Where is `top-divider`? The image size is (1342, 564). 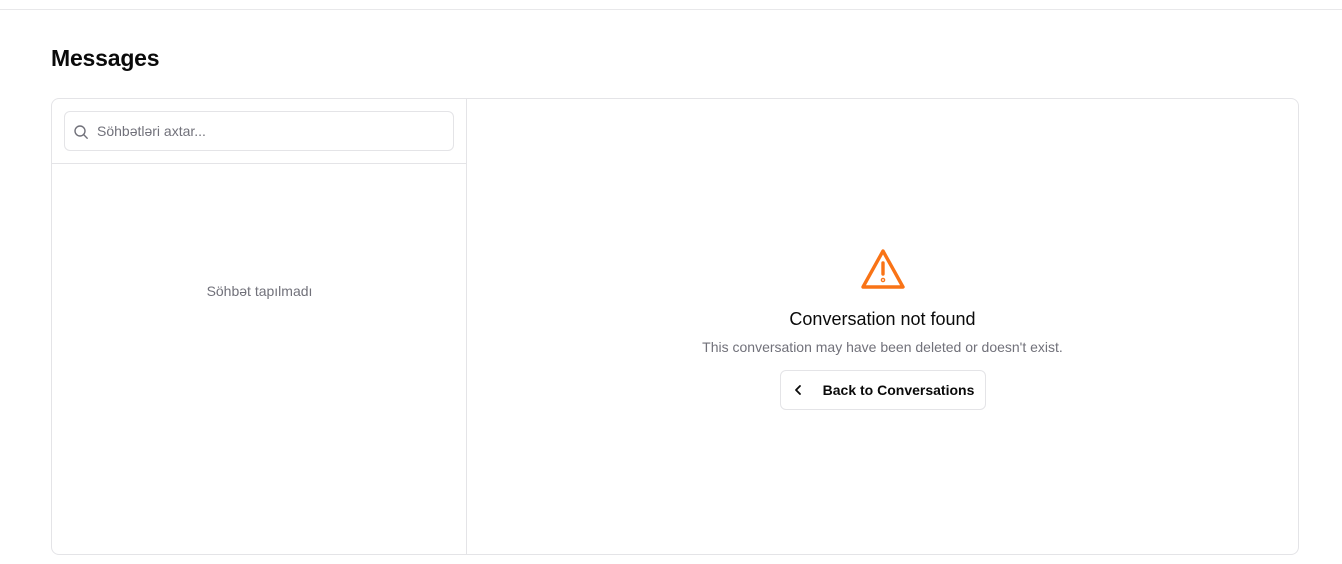 top-divider is located at coordinates (671, 9).